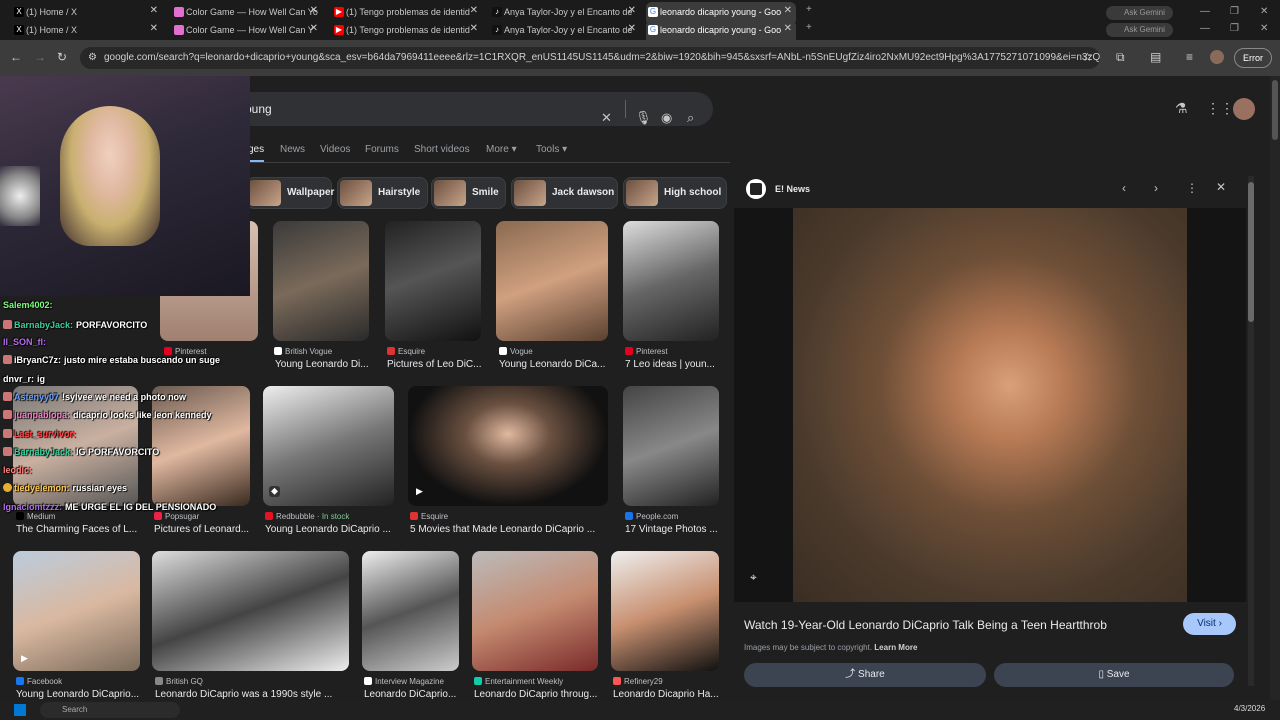 The image size is (1280, 720). Describe the element at coordinates (666, 118) in the screenshot. I see `lens-icon: ◉` at that location.